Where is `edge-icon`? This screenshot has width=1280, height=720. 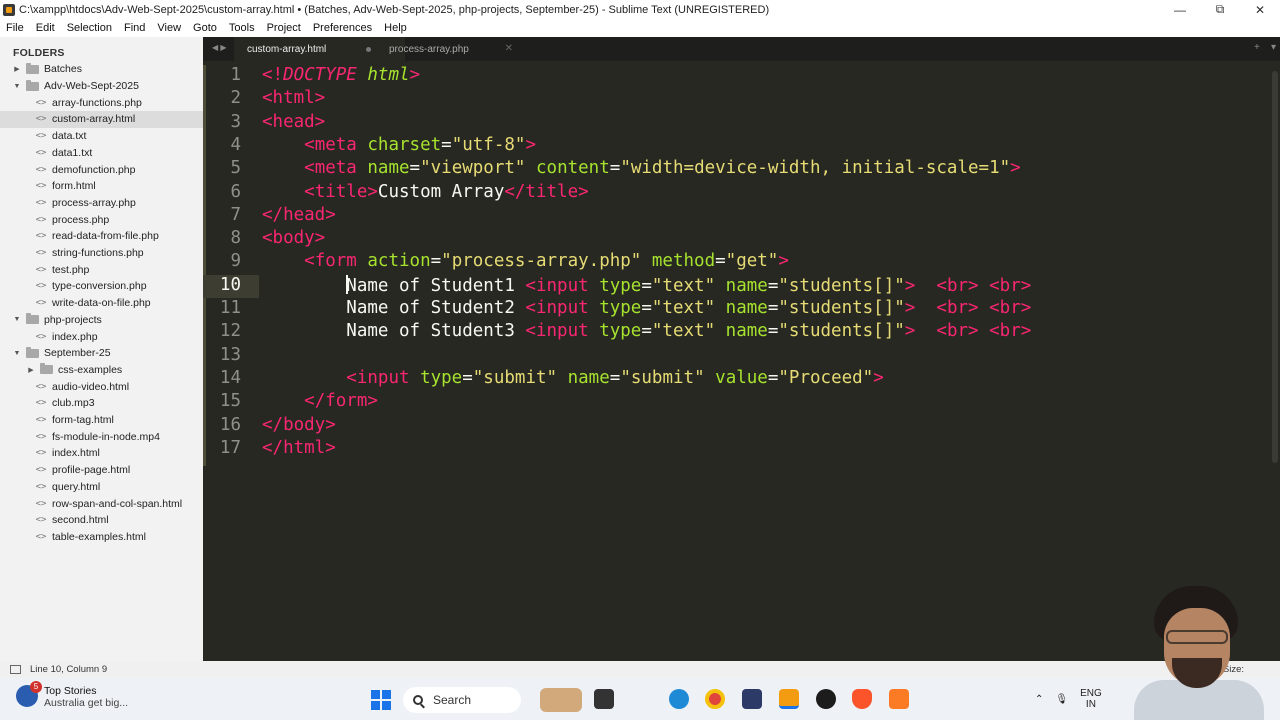 edge-icon is located at coordinates (679, 699).